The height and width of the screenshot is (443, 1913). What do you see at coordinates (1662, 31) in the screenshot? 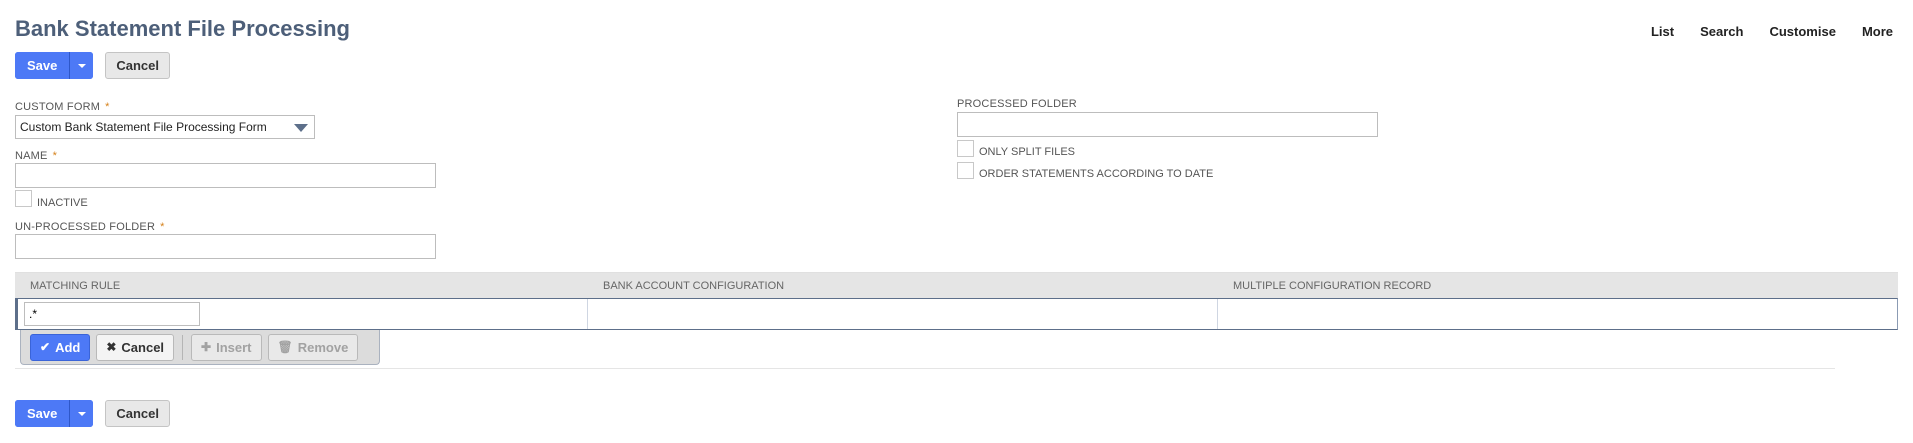
I see `nav-list-link: List` at bounding box center [1662, 31].